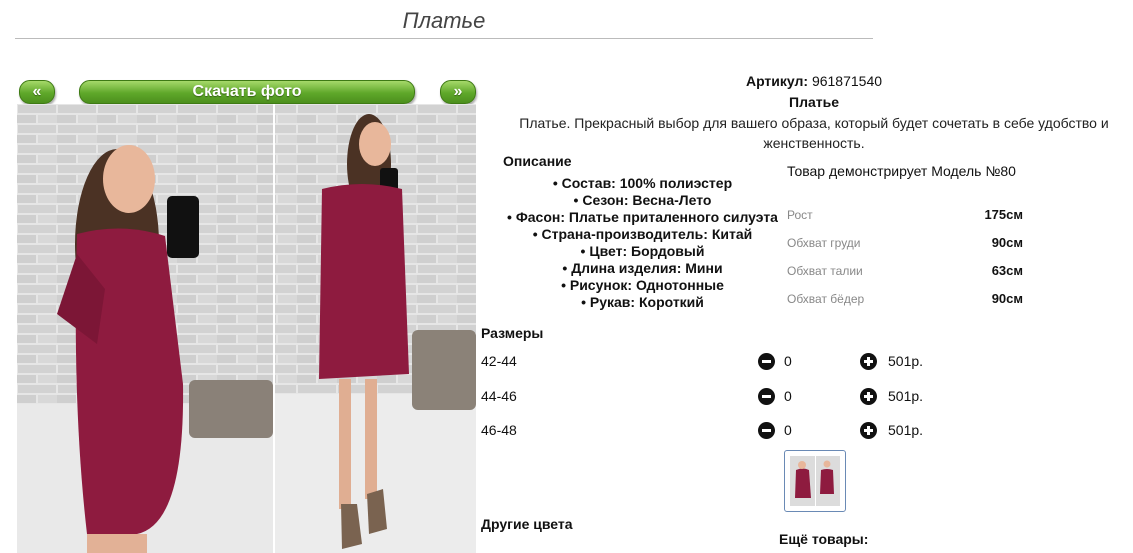 Image resolution: width=1133 pixels, height=553 pixels. Describe the element at coordinates (800, 215) in the screenshot. I see `measurement-label: Рост` at that location.